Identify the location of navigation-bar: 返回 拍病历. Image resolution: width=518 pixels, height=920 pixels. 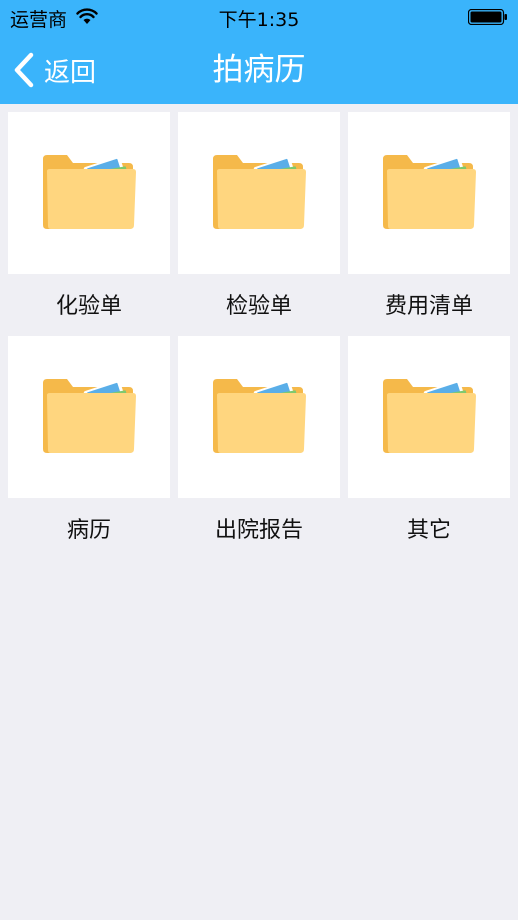
(259, 70).